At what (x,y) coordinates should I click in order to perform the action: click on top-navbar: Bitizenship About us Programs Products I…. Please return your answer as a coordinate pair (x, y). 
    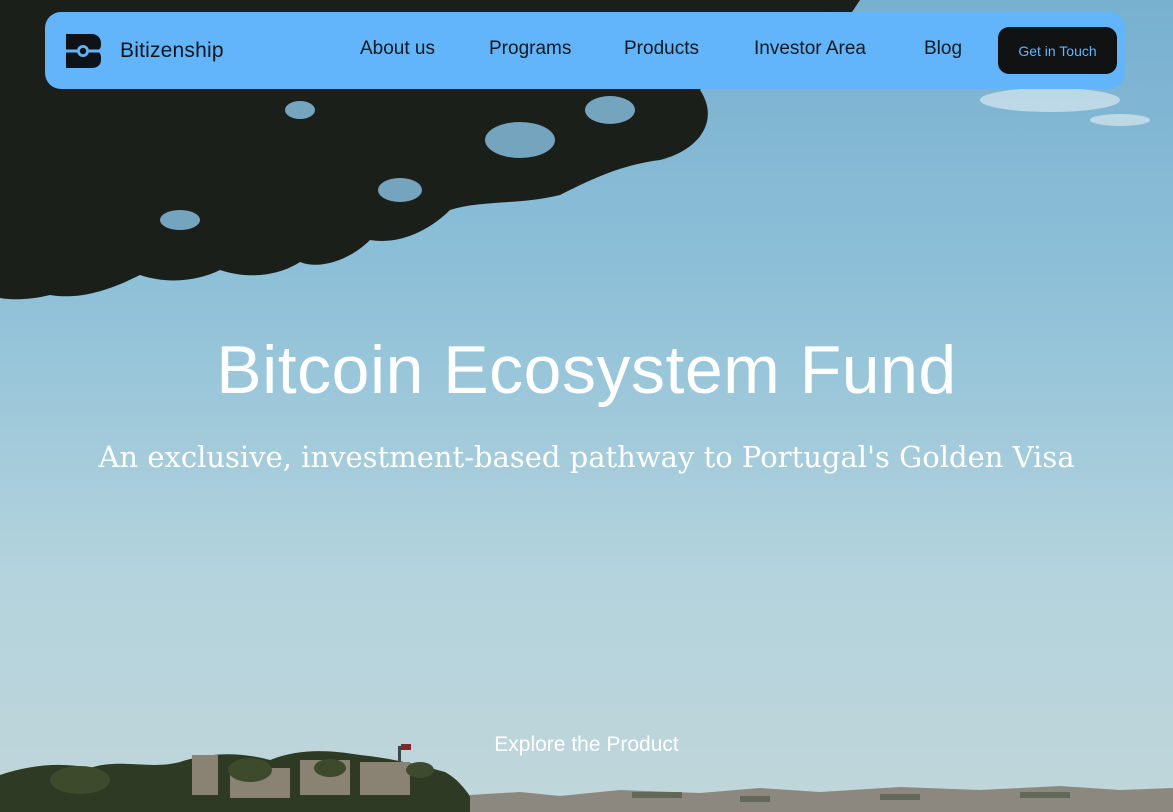
    Looking at the image, I should click on (585, 50).